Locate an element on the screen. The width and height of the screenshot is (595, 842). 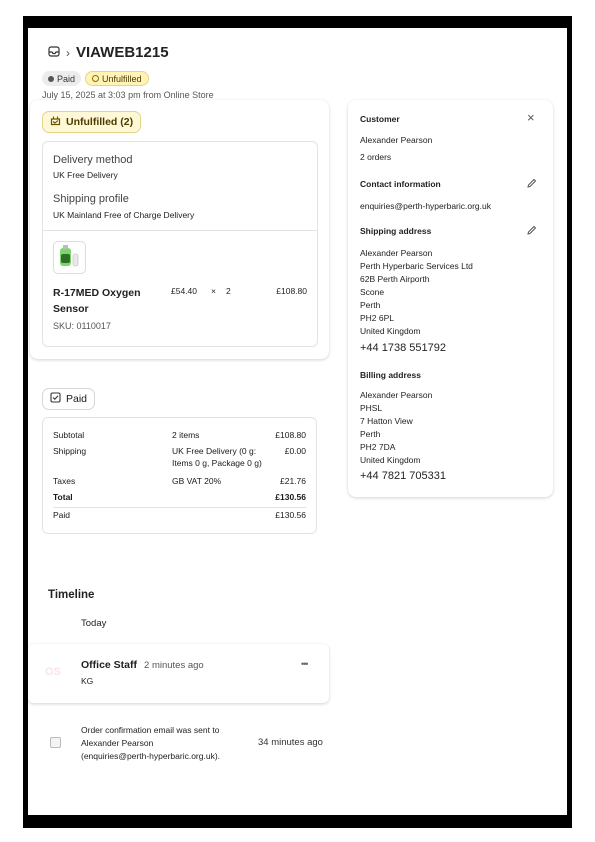
quantity: 2 is located at coordinates (228, 291).